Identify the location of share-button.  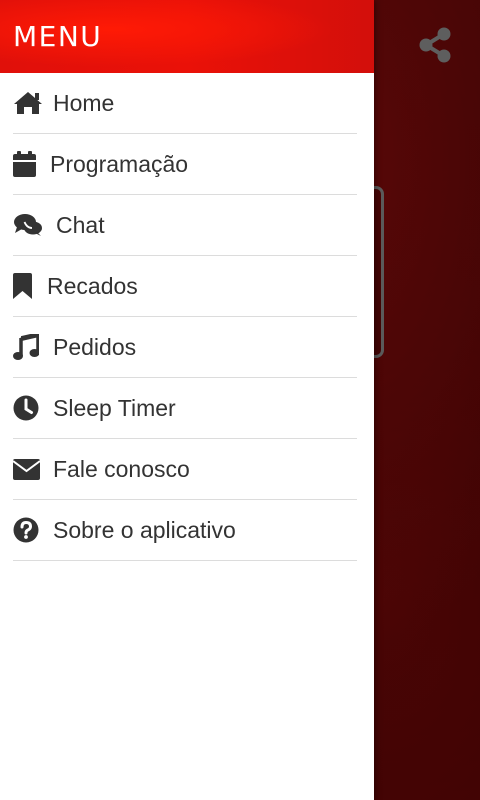
(435, 47).